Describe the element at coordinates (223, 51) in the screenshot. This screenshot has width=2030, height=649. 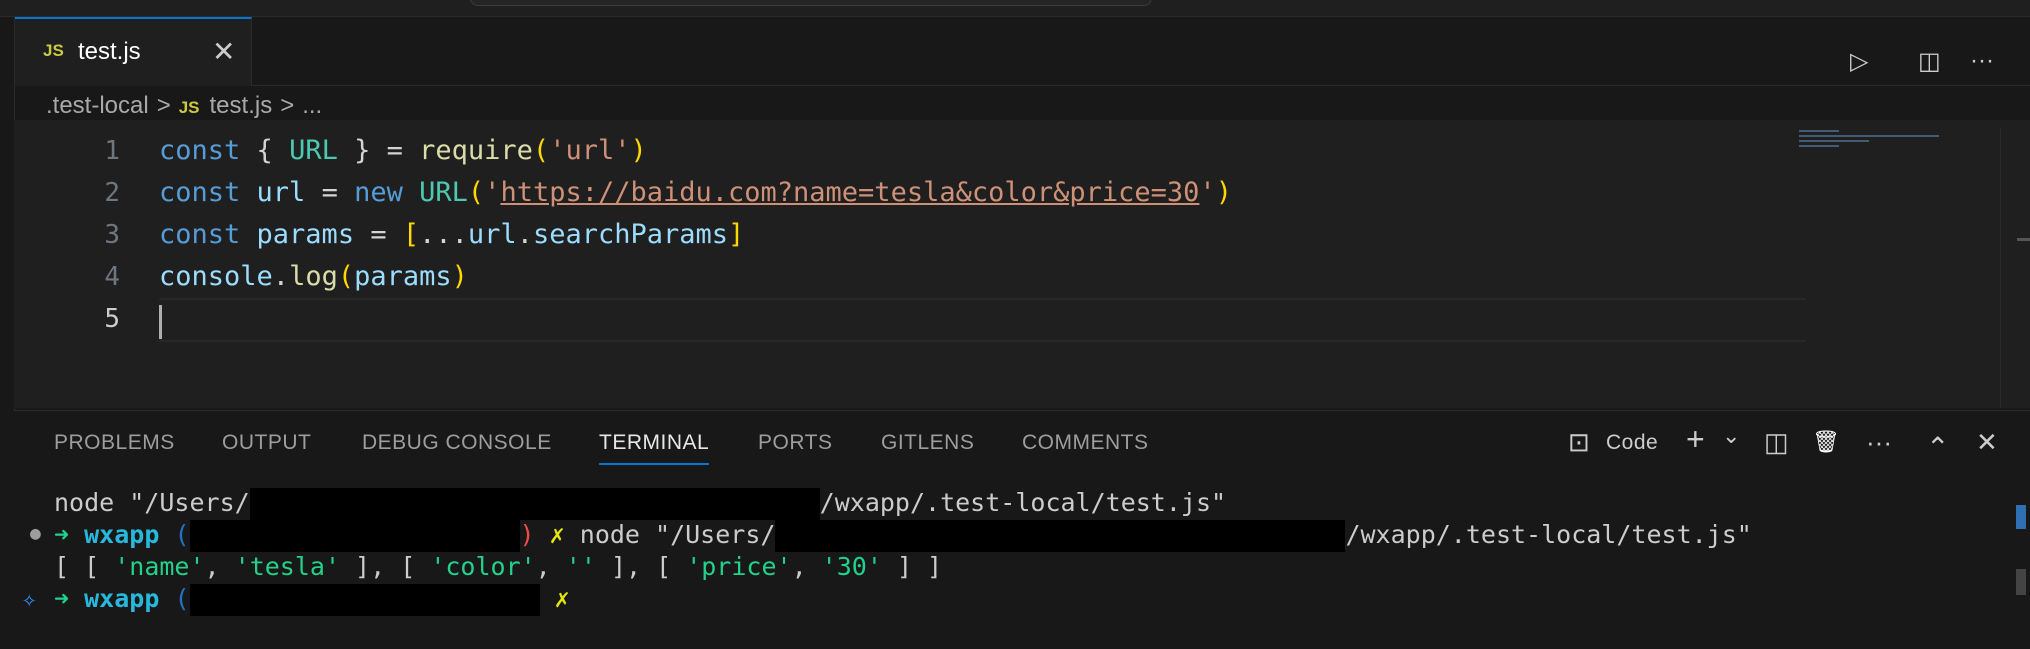
I see `close-icon: ✕` at that location.